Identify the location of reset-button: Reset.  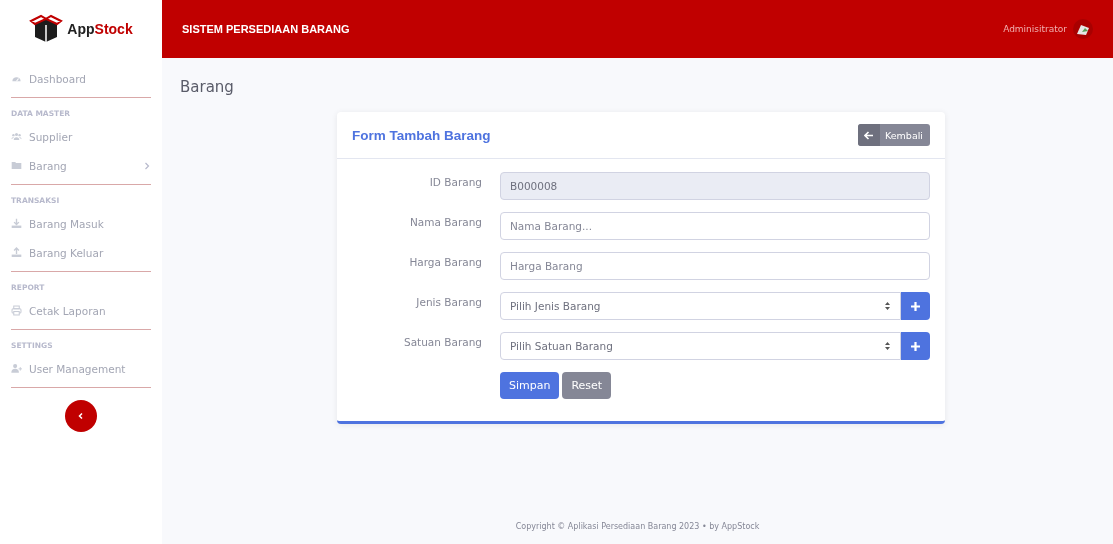
(587, 385).